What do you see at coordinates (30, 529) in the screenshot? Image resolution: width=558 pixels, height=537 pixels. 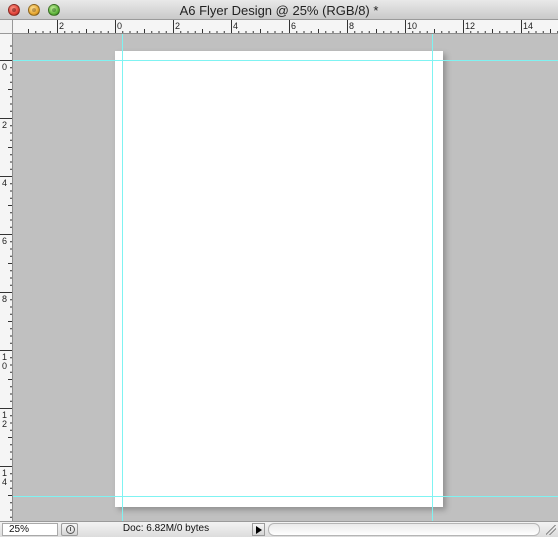 I see `zoom-level-field: 25%` at bounding box center [30, 529].